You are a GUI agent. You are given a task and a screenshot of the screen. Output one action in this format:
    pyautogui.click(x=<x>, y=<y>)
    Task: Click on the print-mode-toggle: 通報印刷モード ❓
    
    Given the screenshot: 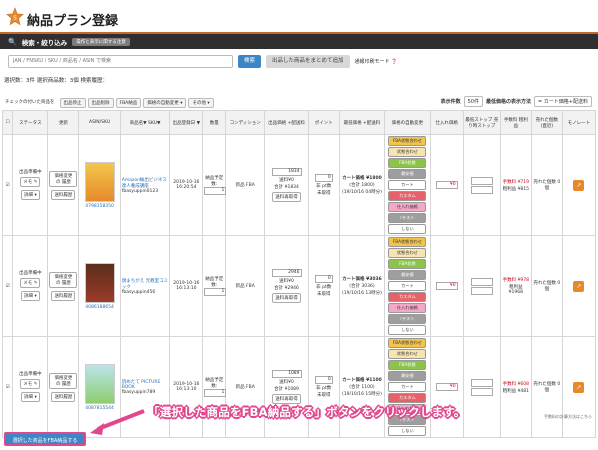 What is the action you would take?
    pyautogui.click(x=376, y=61)
    